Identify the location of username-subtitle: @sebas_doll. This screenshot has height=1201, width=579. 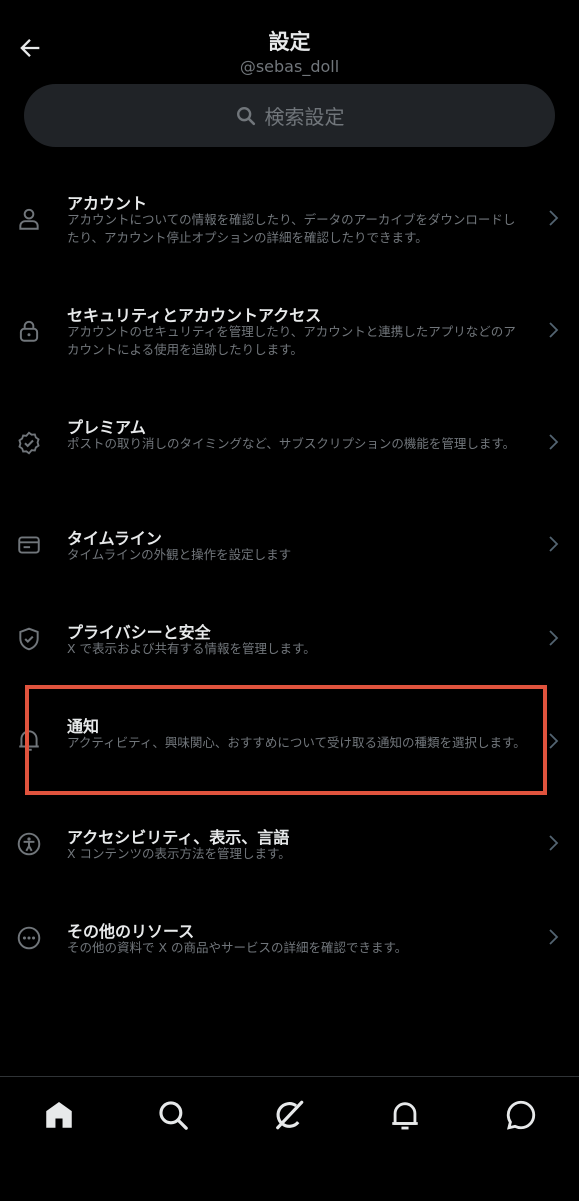
(289, 66).